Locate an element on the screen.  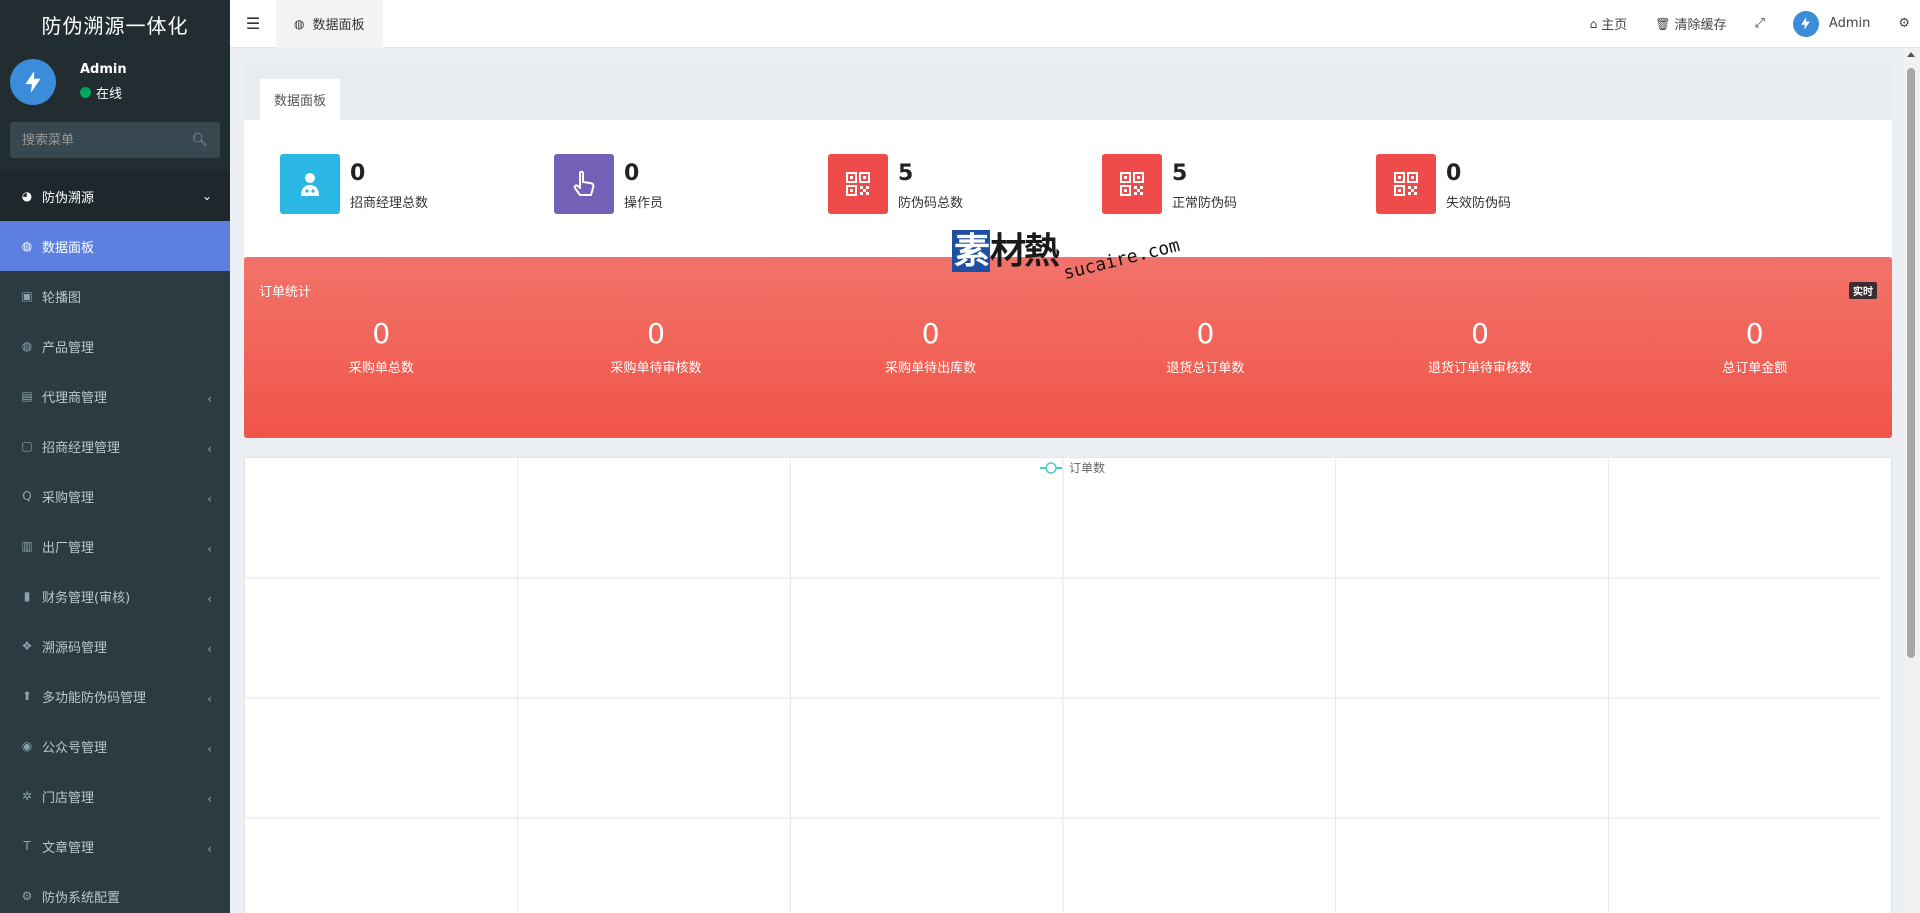
sidebar-item-dashboard: ◍ 数据面板 is located at coordinates (115, 246).